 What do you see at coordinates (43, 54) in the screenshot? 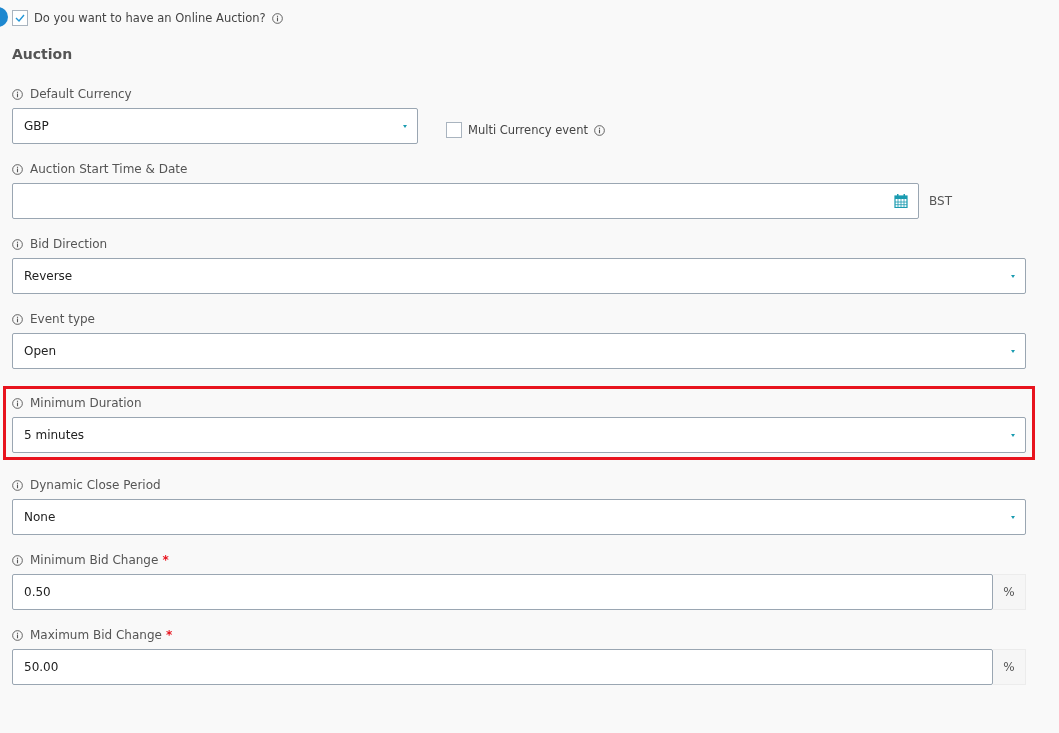
I see `section-title: Auction` at bounding box center [43, 54].